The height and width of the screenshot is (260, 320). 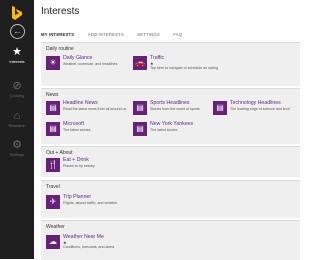 I want to click on nav-item-research: ⌂ Research, so click(x=17, y=119).